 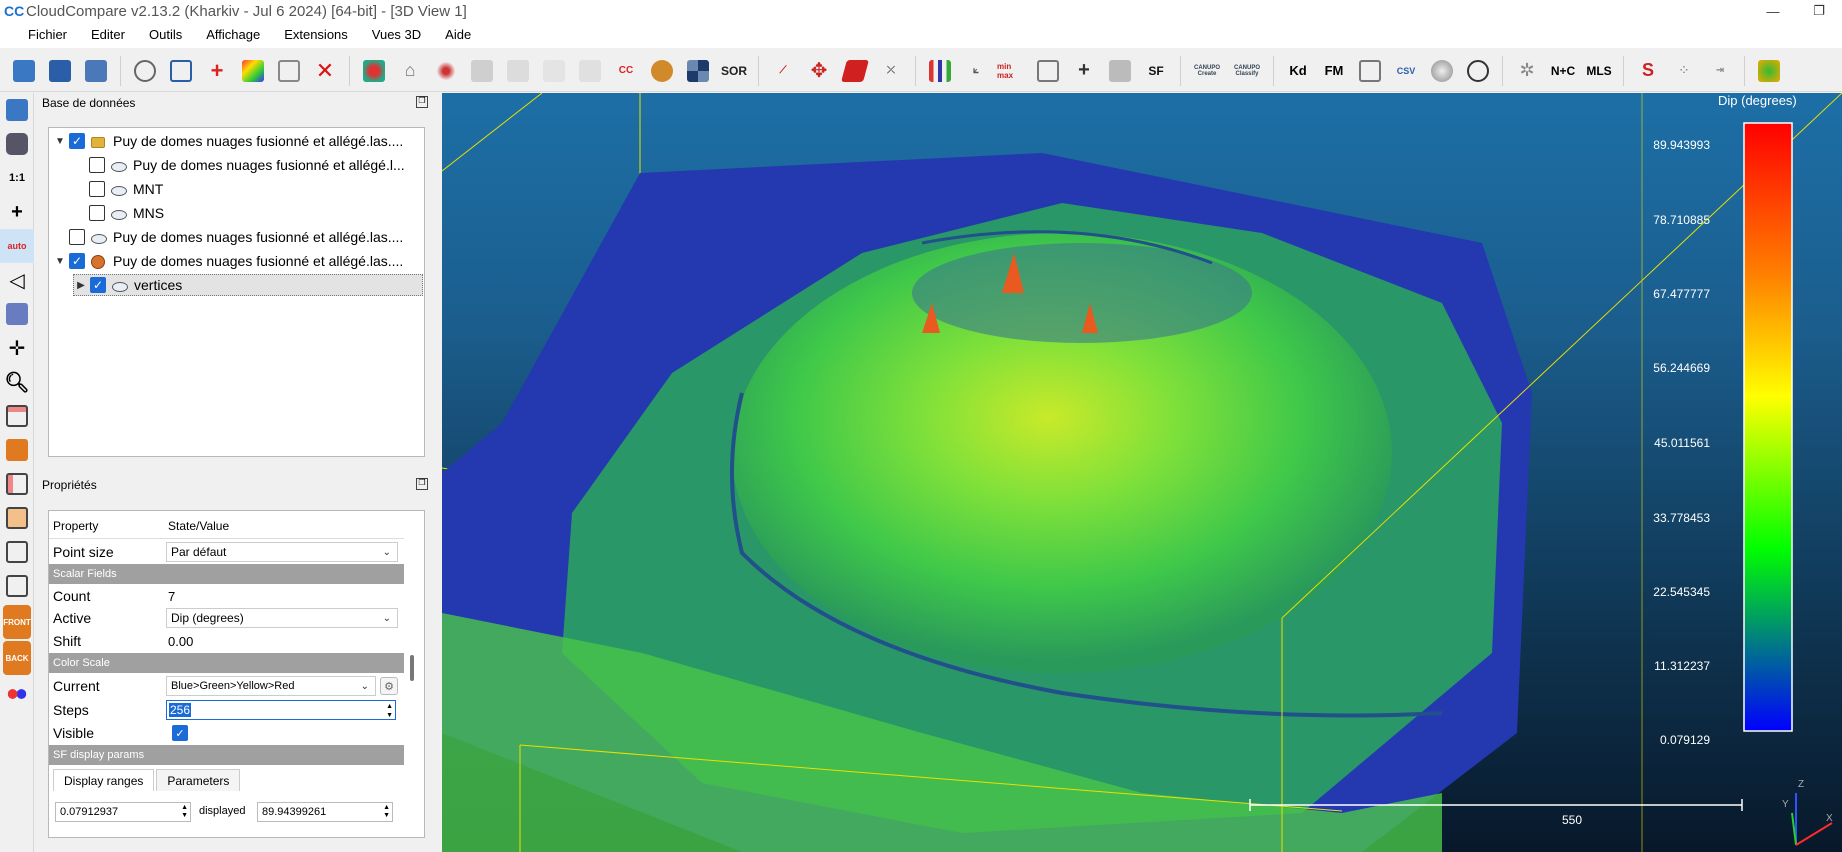 I want to click on range-max-spinbox: 89.94399261 ▲ ▼, so click(x=325, y=812).